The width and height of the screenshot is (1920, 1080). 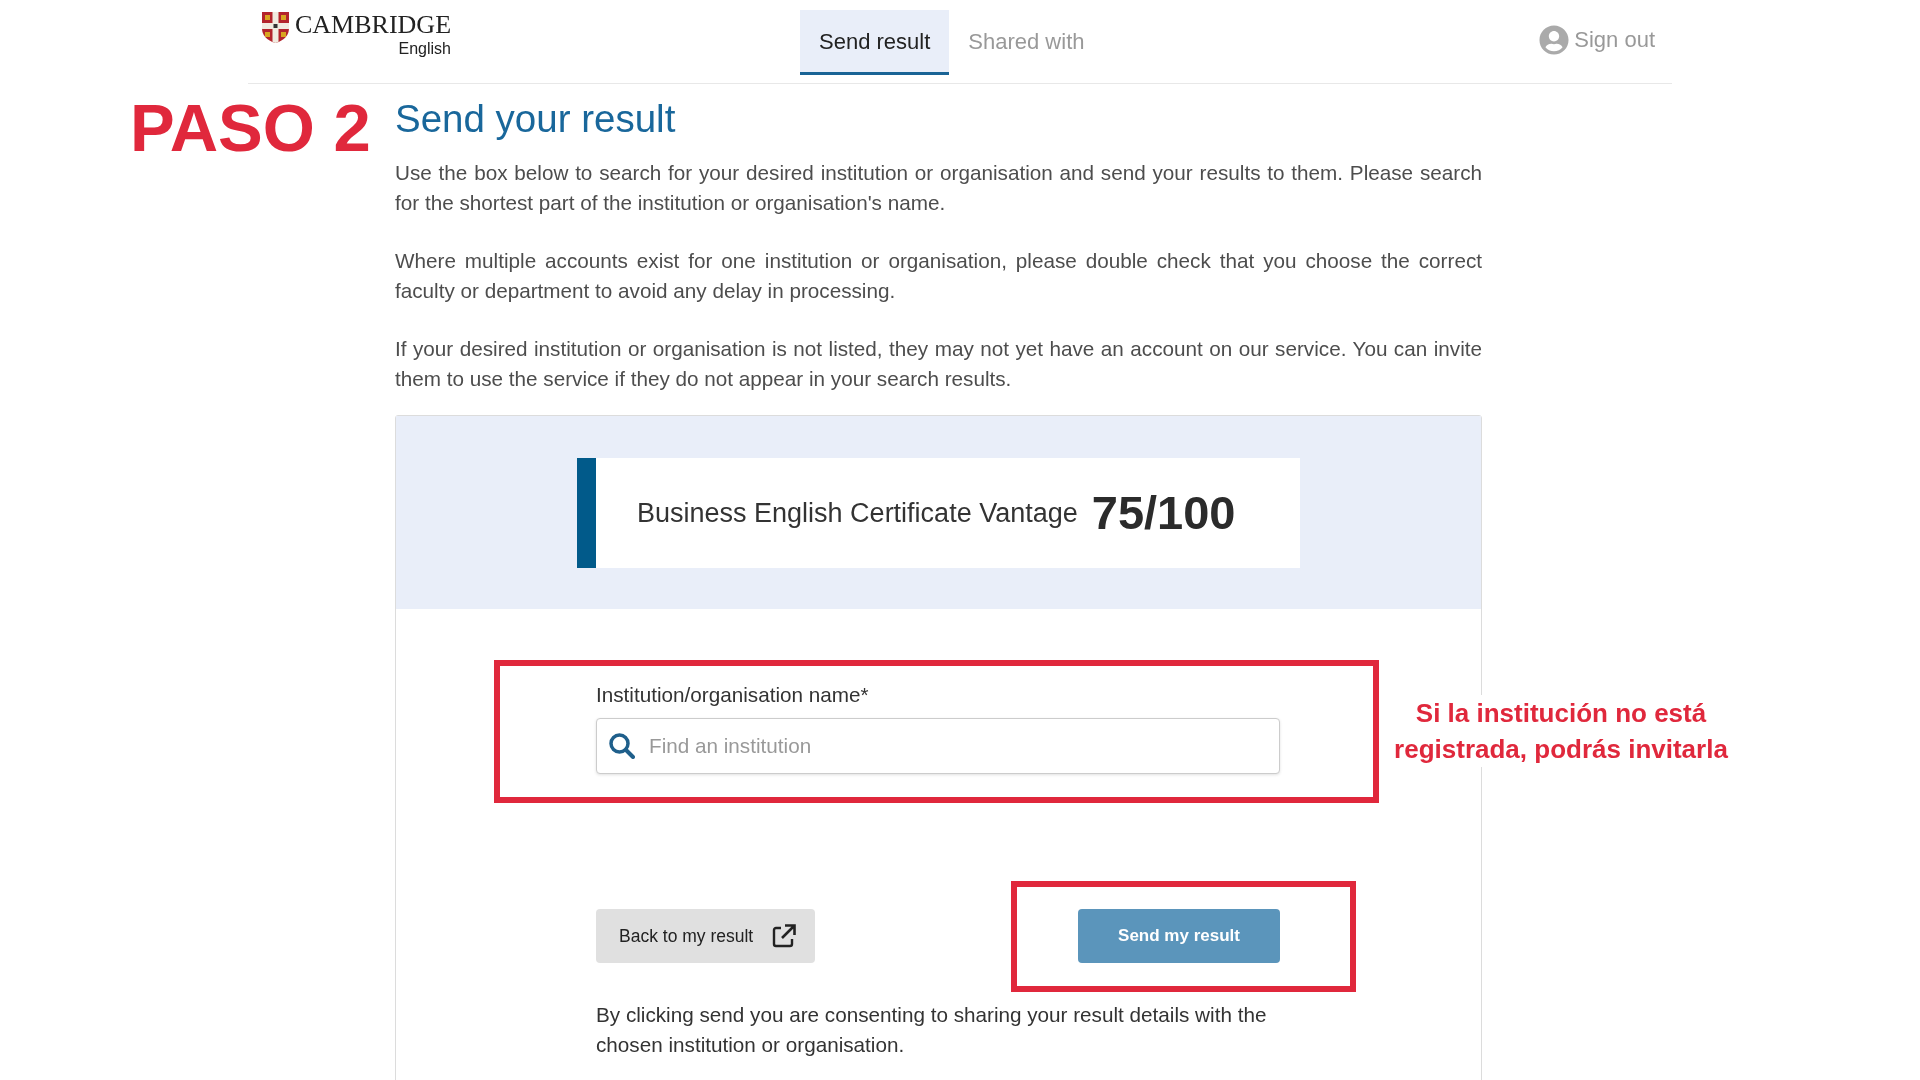 What do you see at coordinates (251, 127) in the screenshot?
I see `step-label: PASO 2` at bounding box center [251, 127].